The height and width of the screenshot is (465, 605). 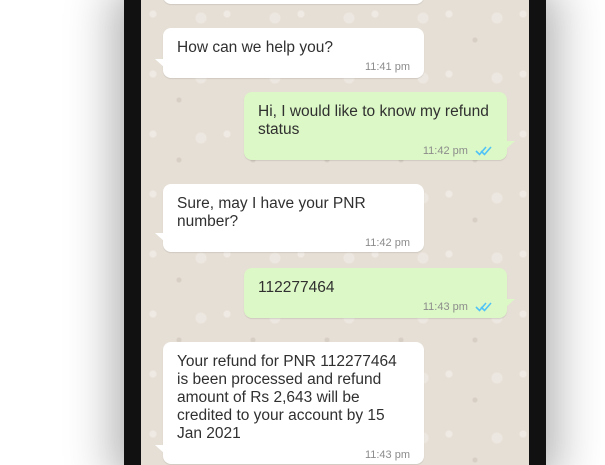 I want to click on message-text: 112277464, so click(x=296, y=287).